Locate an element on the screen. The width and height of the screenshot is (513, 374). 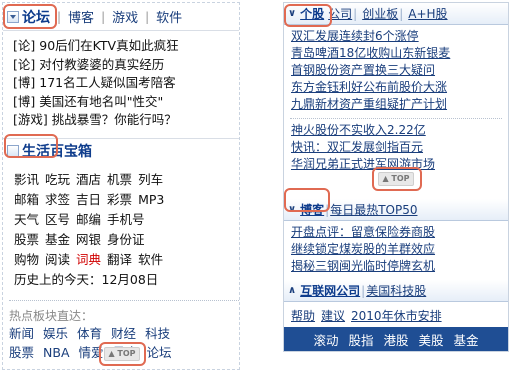
news-link: 快讯：双汇发展剑指百元 is located at coordinates (357, 147).